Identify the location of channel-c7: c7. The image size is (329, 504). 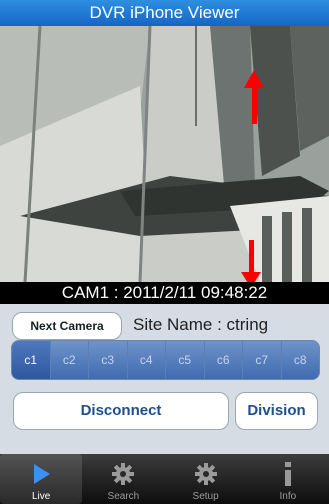
(262, 360).